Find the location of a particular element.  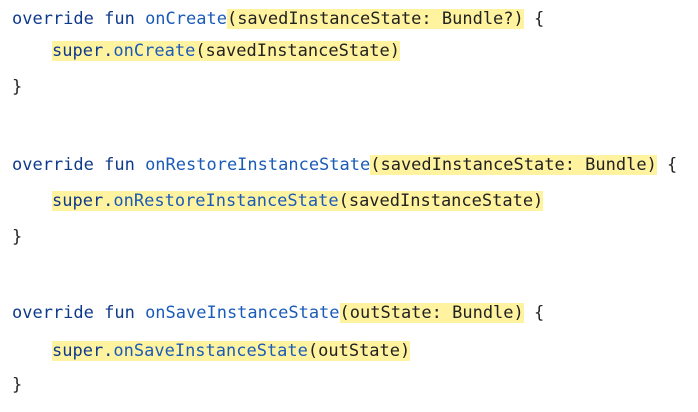

code-line-onsave-body: super.onSaveInstanceState(outState) is located at coordinates (231, 351).